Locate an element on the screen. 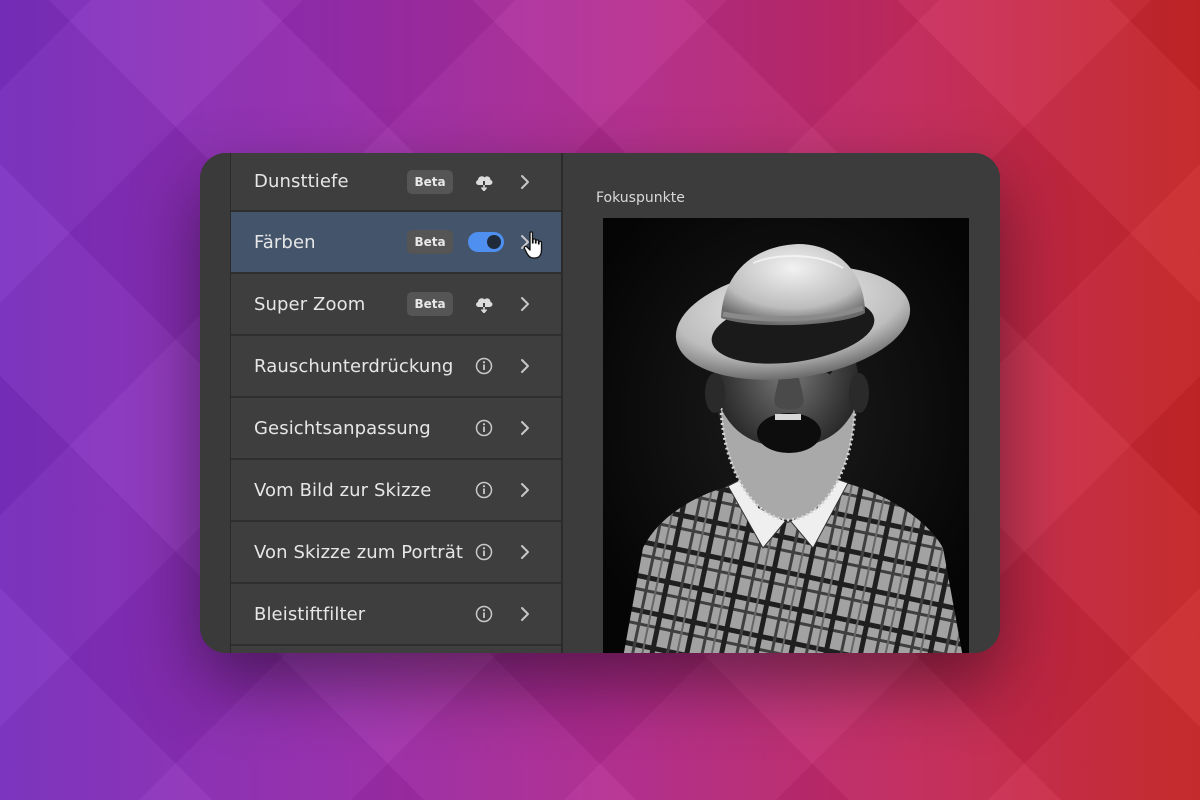  panel-title: Fokuspunkte is located at coordinates (640, 198).